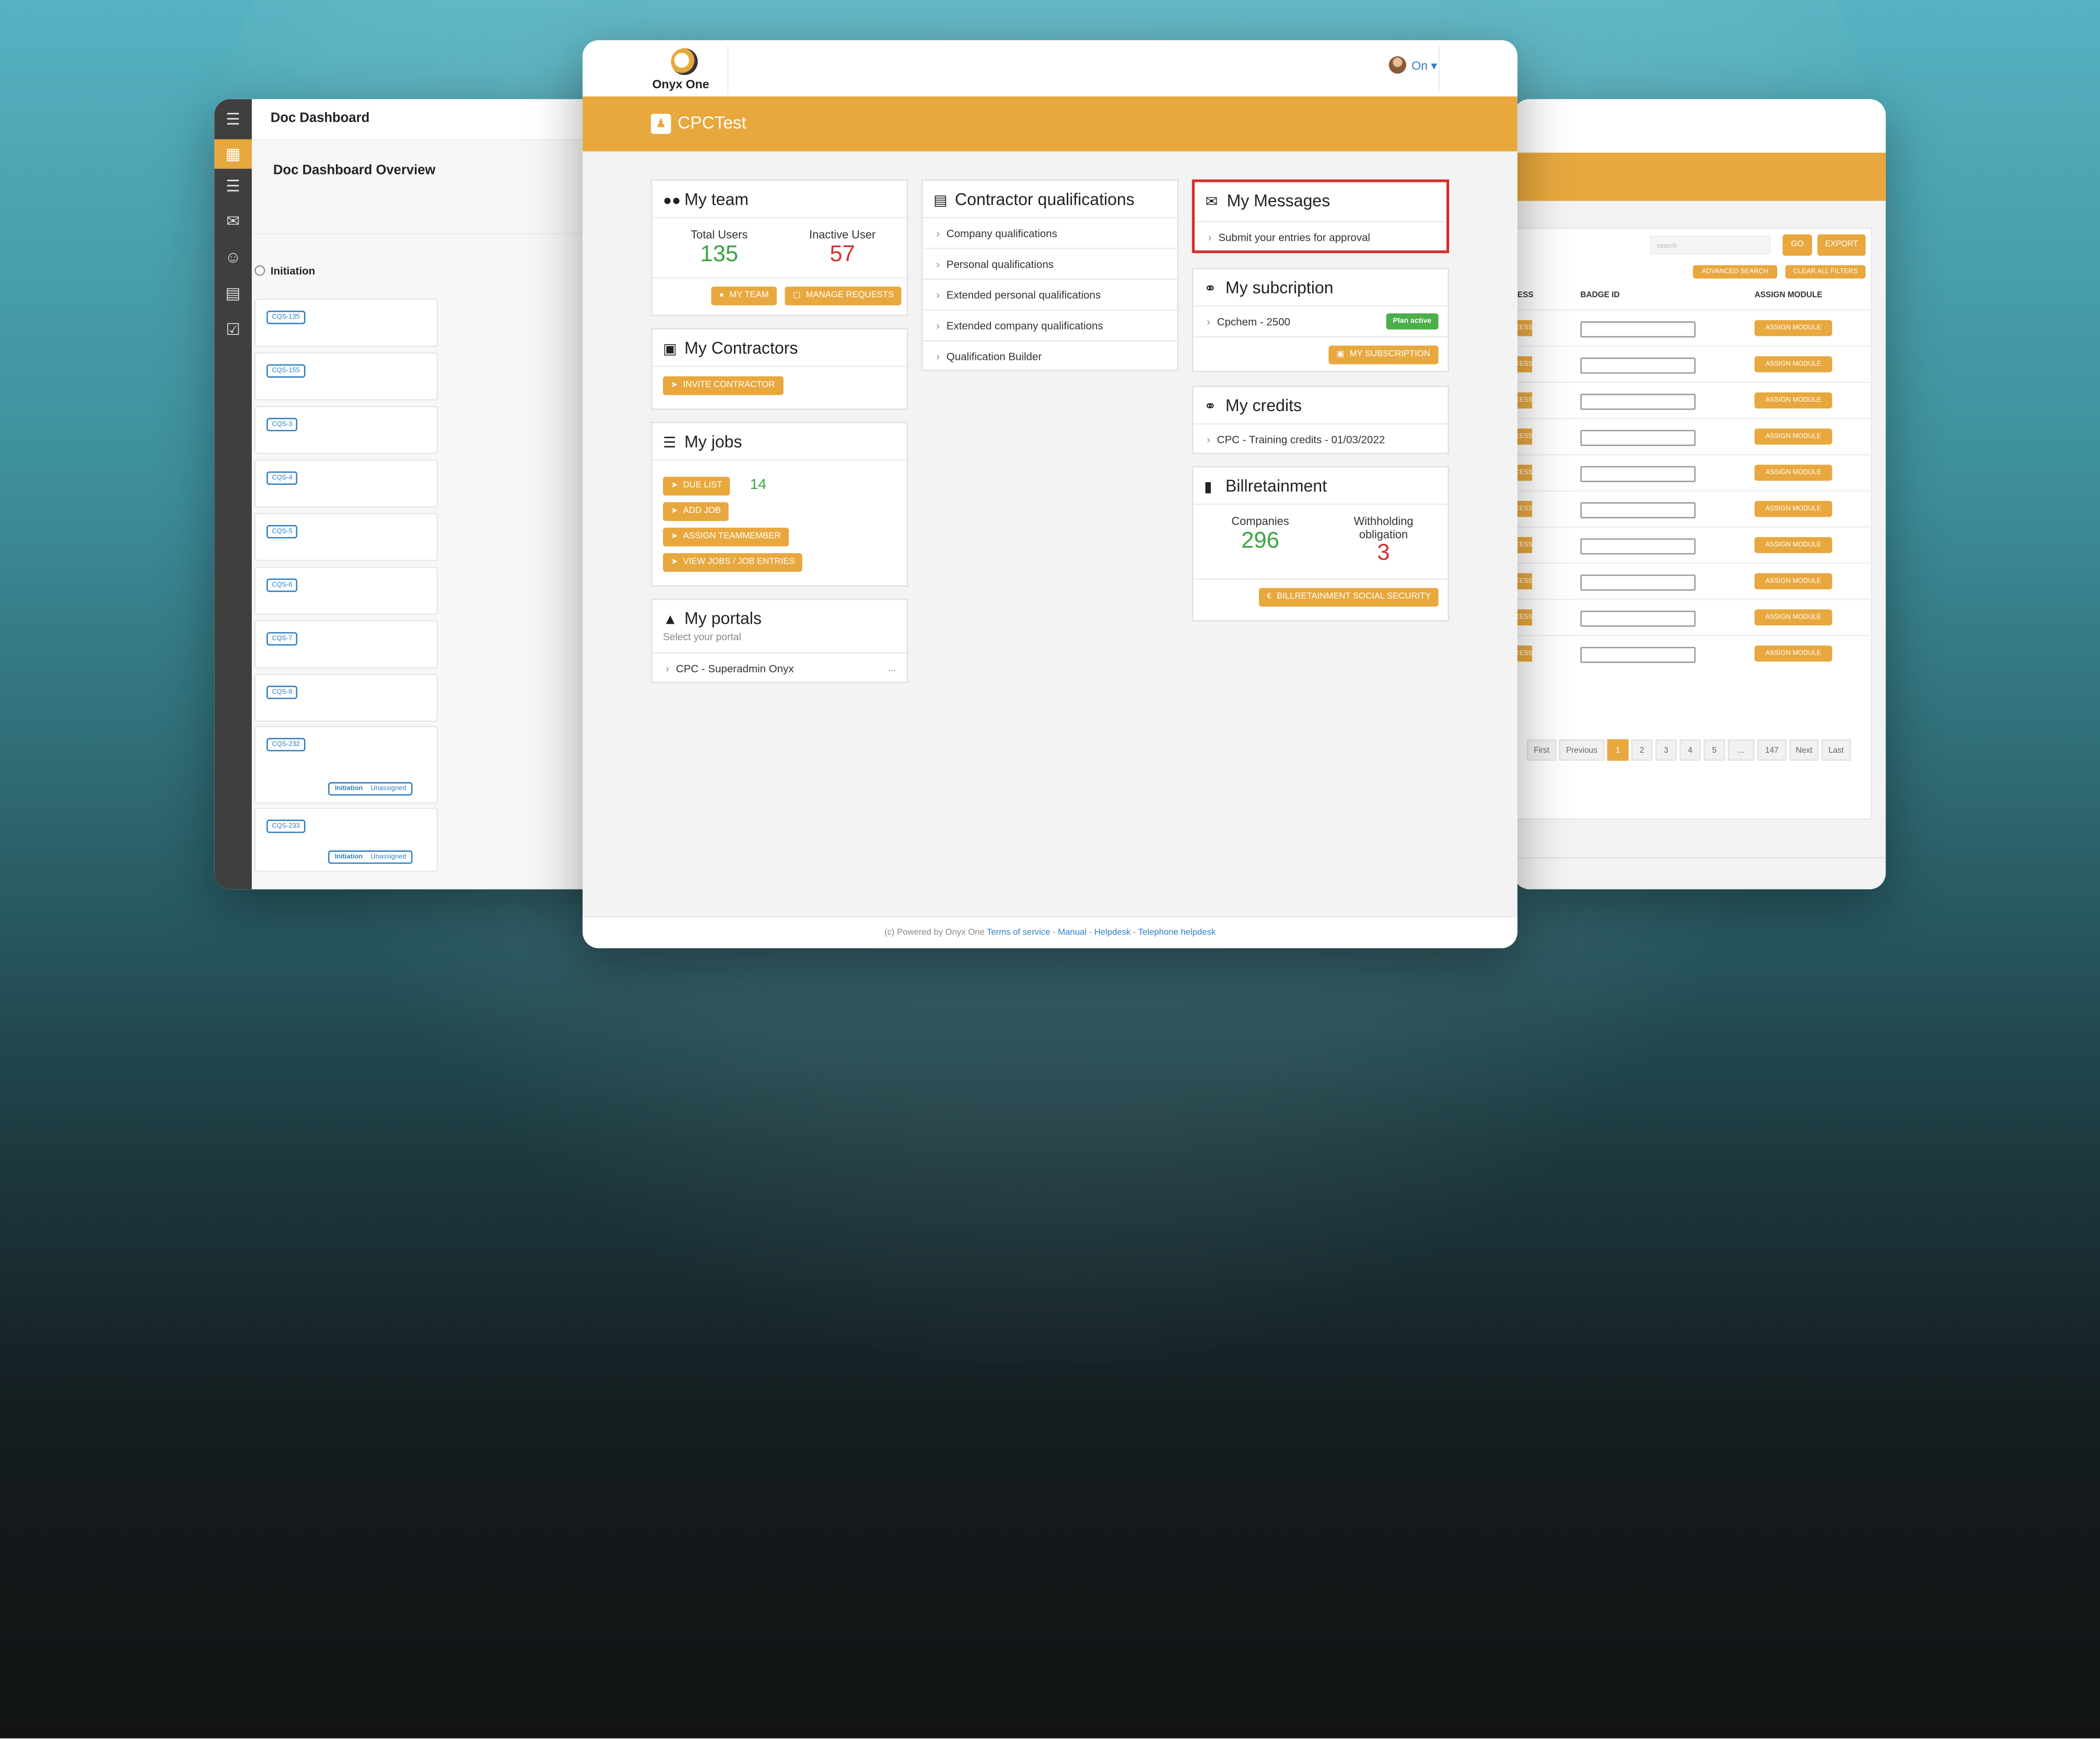 The image size is (2100, 1739). I want to click on doc-card-tag: CQS-6, so click(282, 585).